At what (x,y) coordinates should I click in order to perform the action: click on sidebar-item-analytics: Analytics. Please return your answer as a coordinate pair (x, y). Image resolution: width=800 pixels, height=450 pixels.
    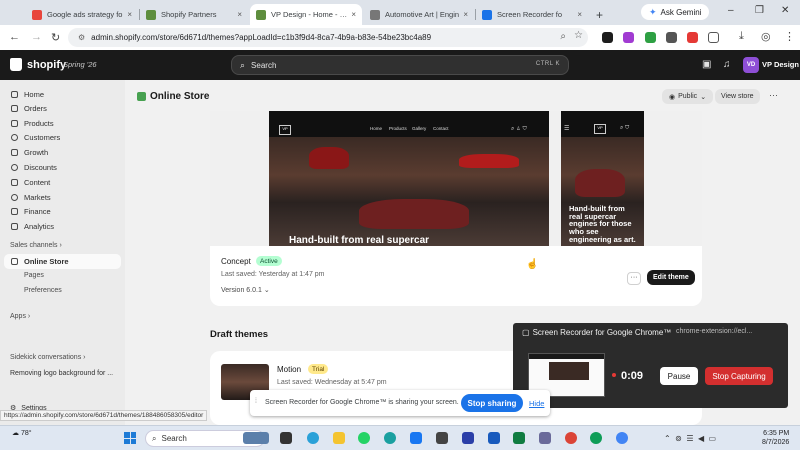
    Looking at the image, I should click on (62, 226).